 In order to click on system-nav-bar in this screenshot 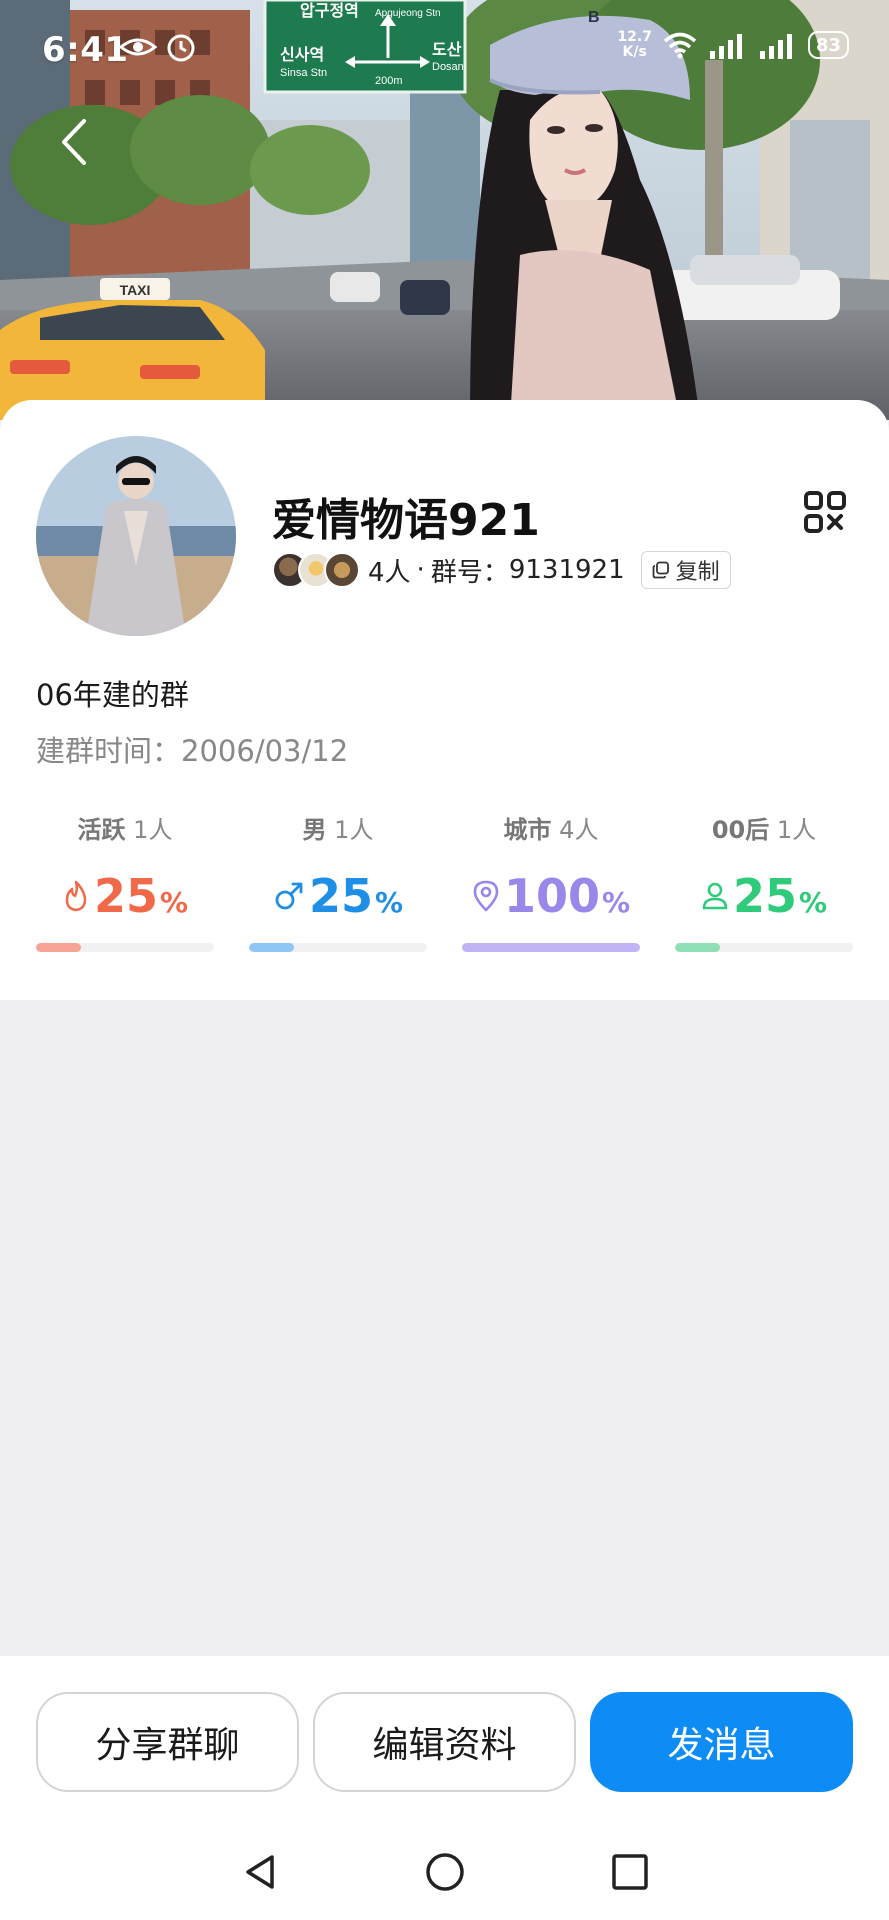, I will do `click(444, 1881)`.